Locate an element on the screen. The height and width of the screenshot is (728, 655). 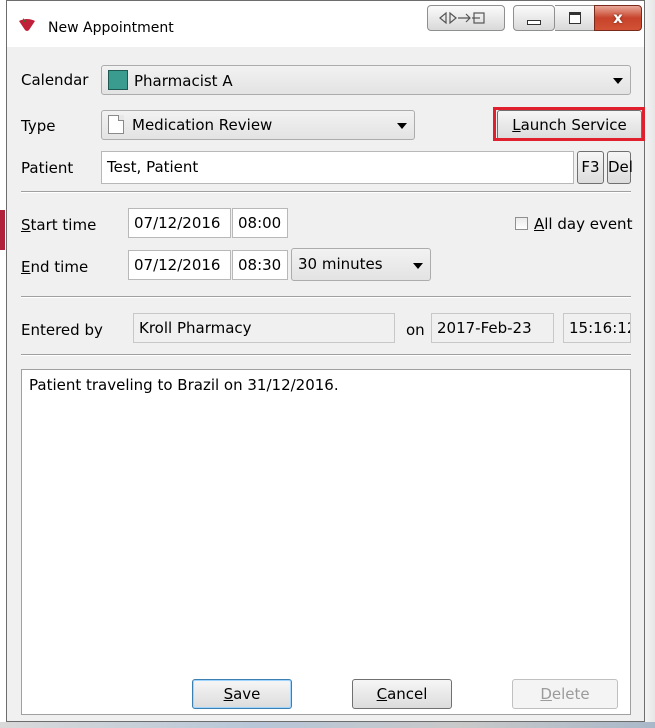
all-day-mnemonic: A is located at coordinates (539, 224).